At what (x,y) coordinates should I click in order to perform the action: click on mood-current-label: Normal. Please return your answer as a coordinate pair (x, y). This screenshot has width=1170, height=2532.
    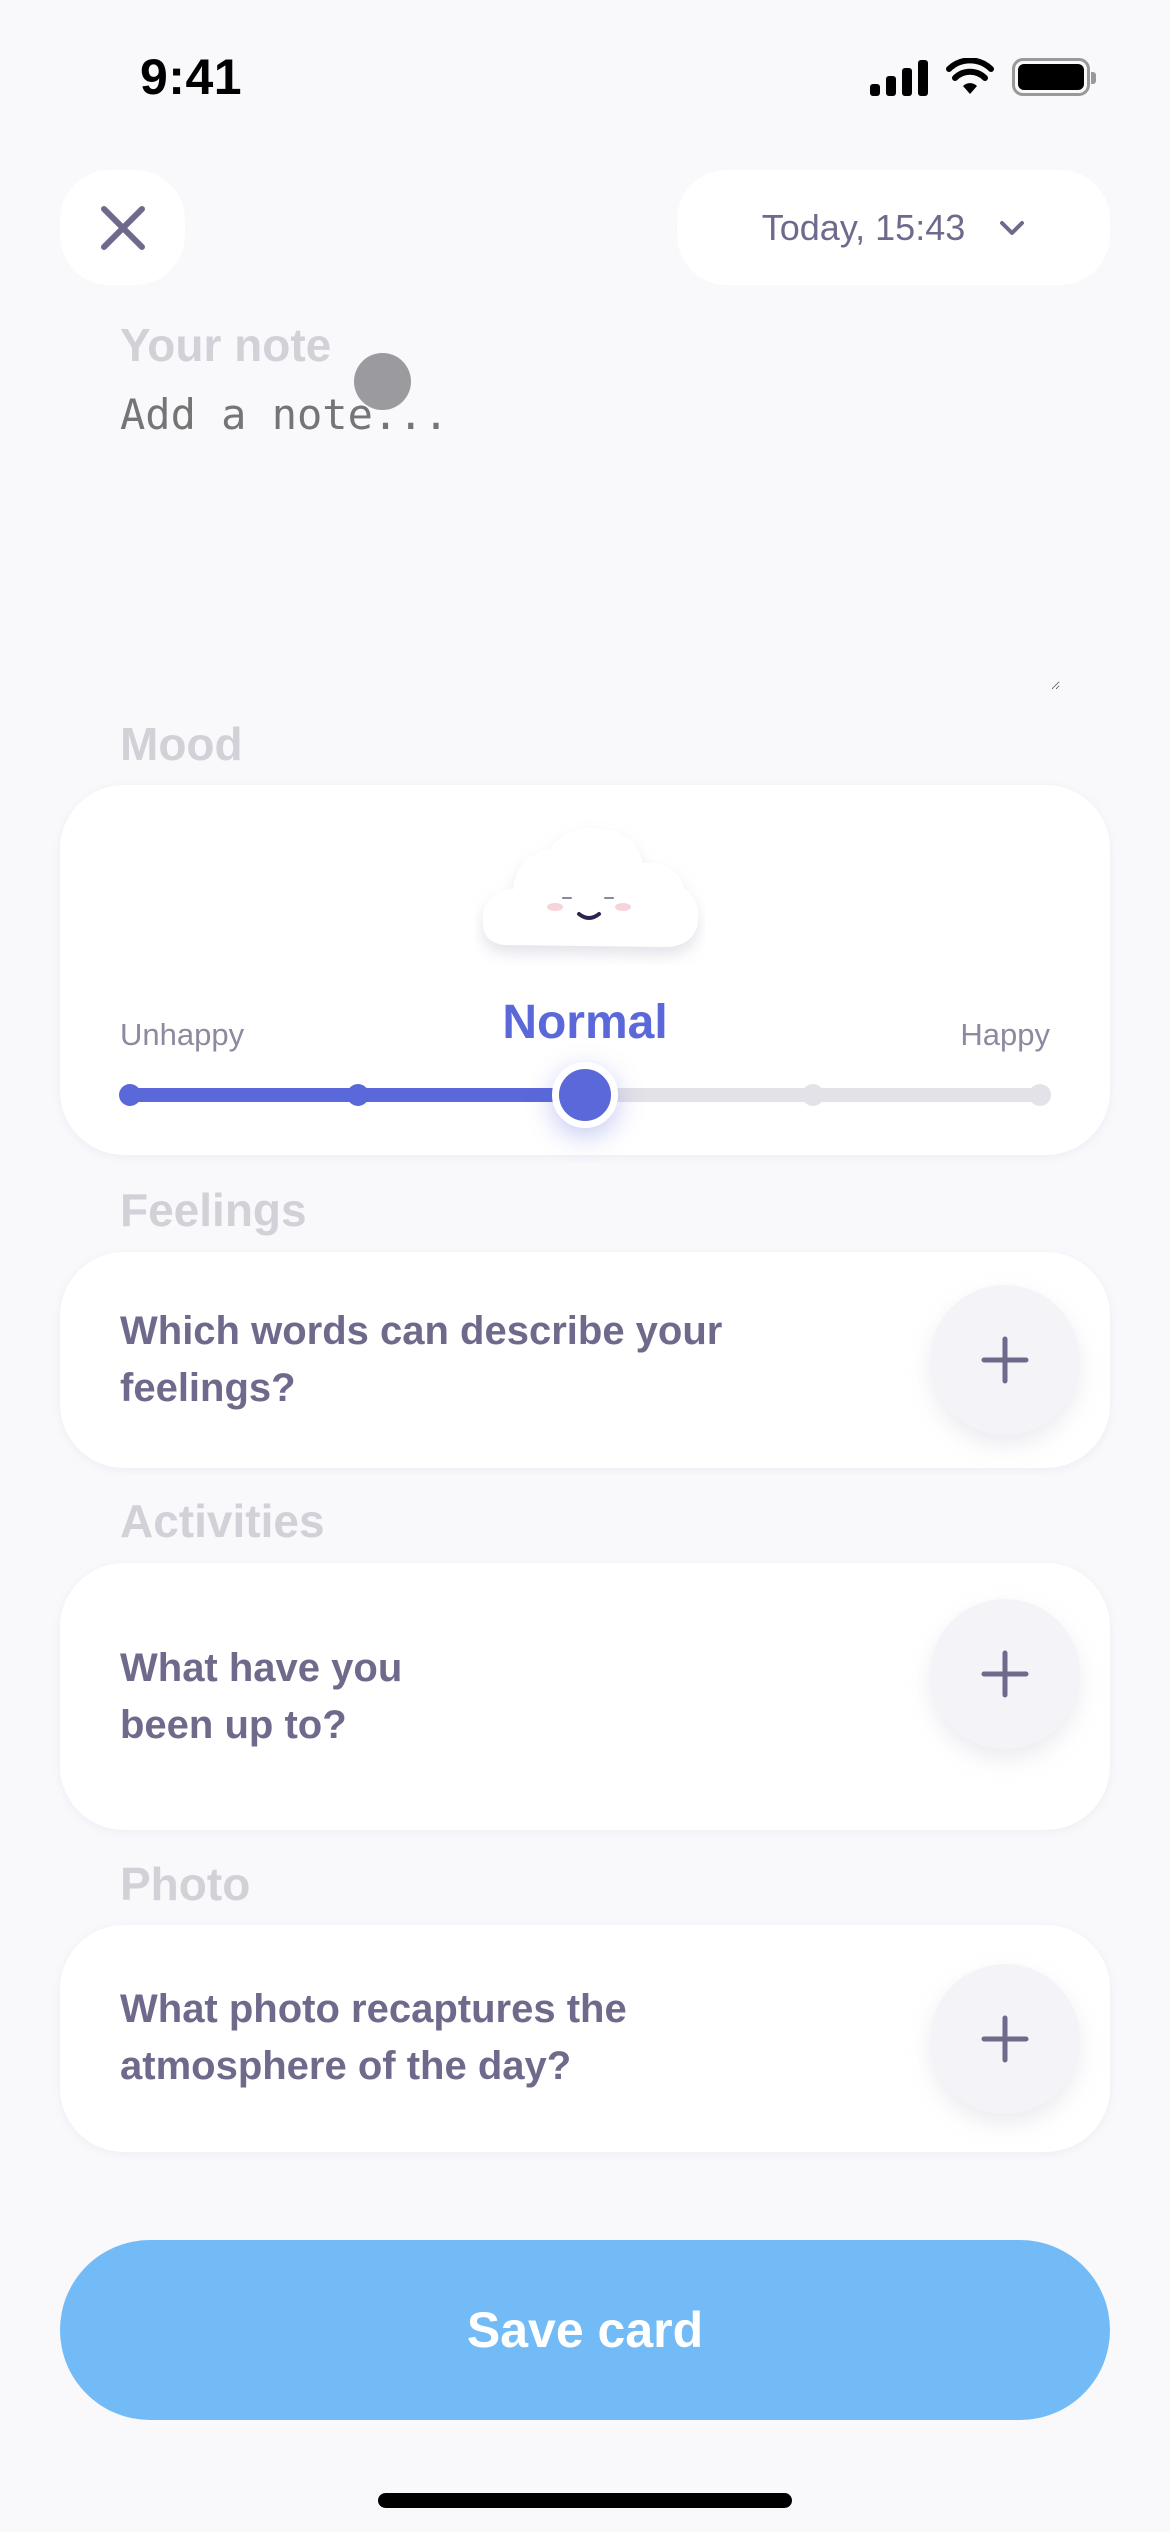
    Looking at the image, I should click on (585, 1022).